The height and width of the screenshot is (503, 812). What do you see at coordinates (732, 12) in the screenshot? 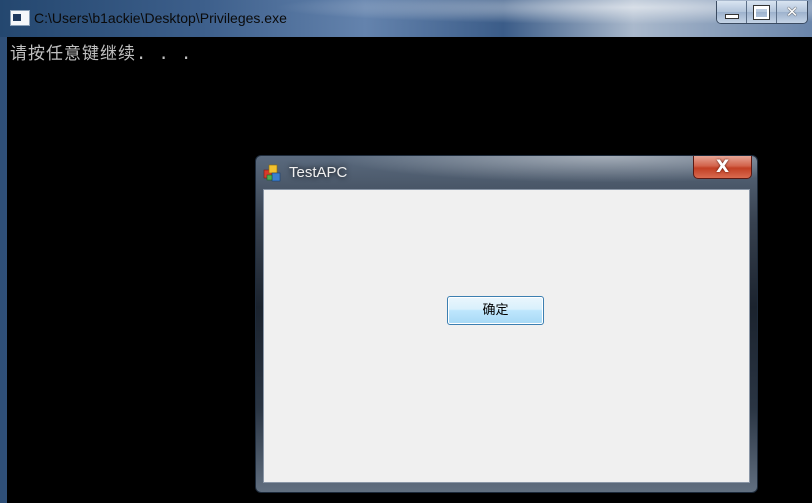
I see `minimize-button` at bounding box center [732, 12].